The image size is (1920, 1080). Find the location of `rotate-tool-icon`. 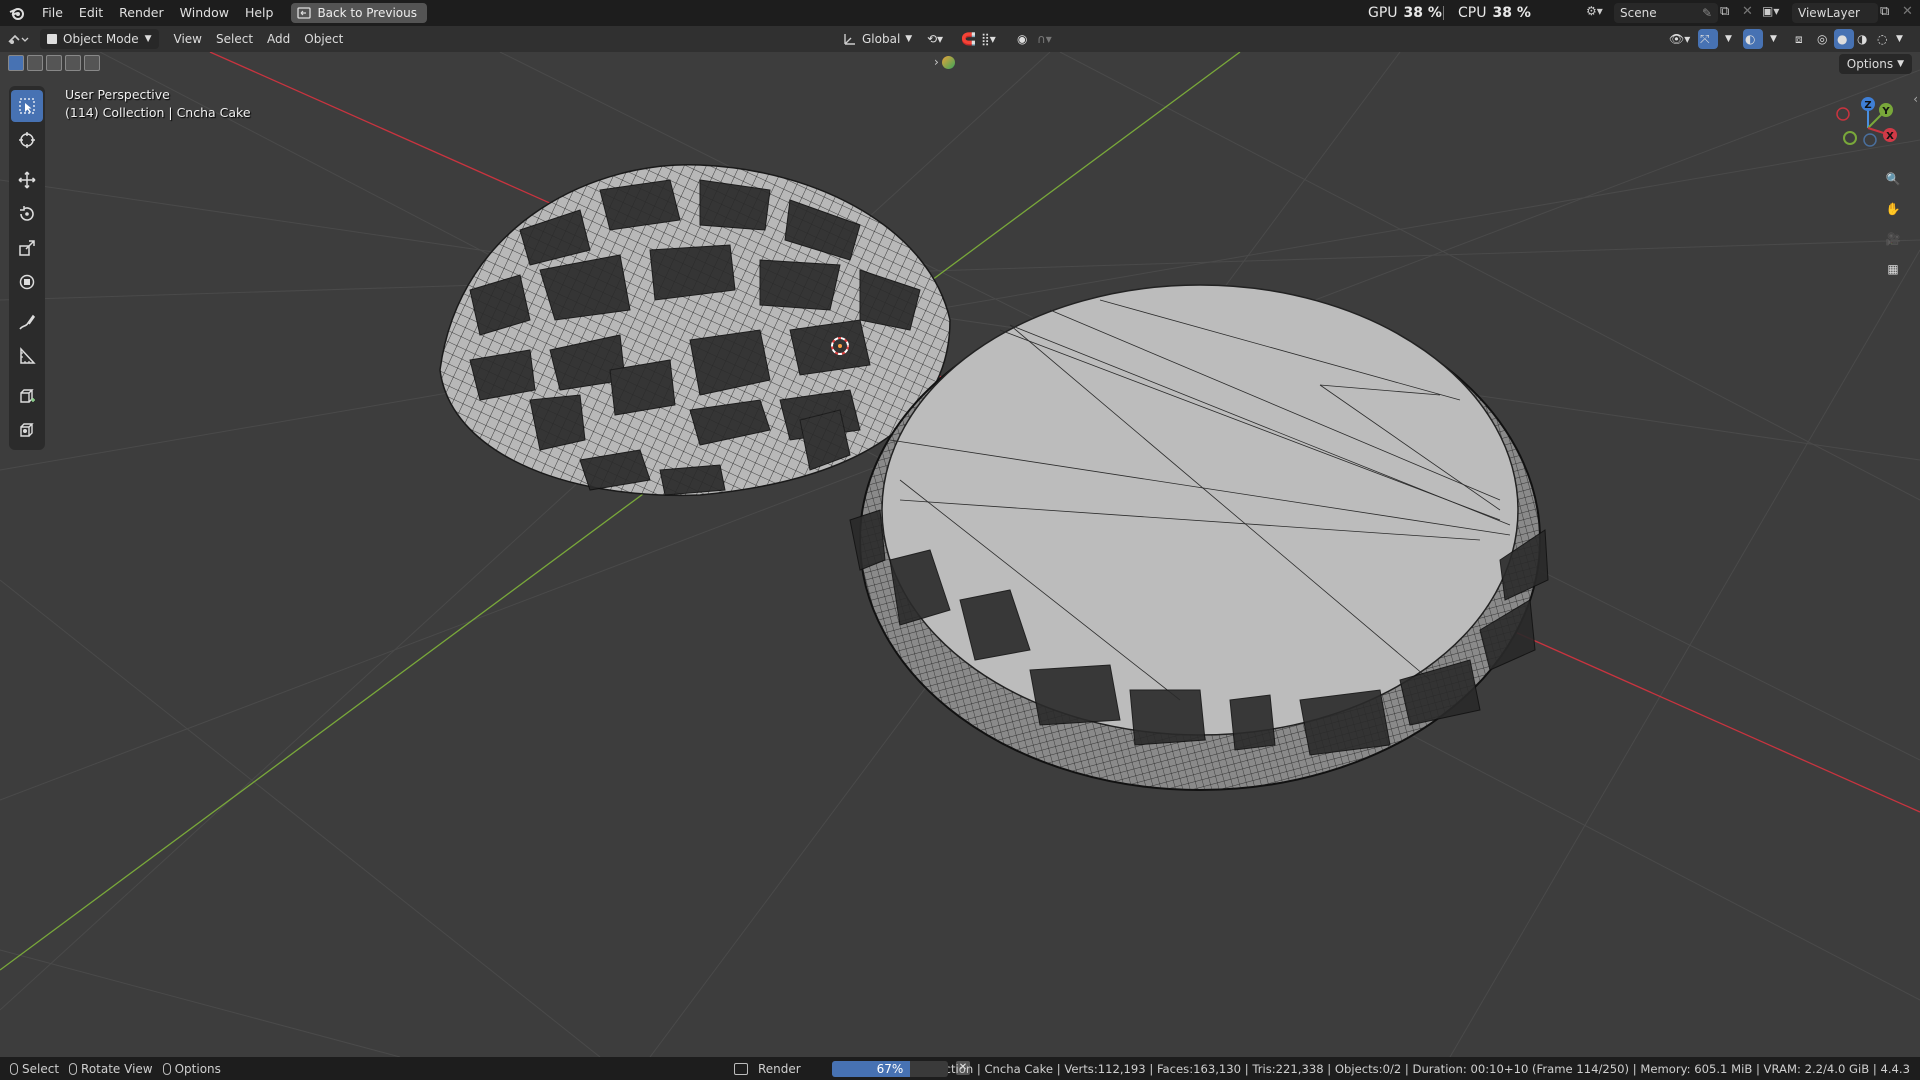

rotate-tool-icon is located at coordinates (27, 214).